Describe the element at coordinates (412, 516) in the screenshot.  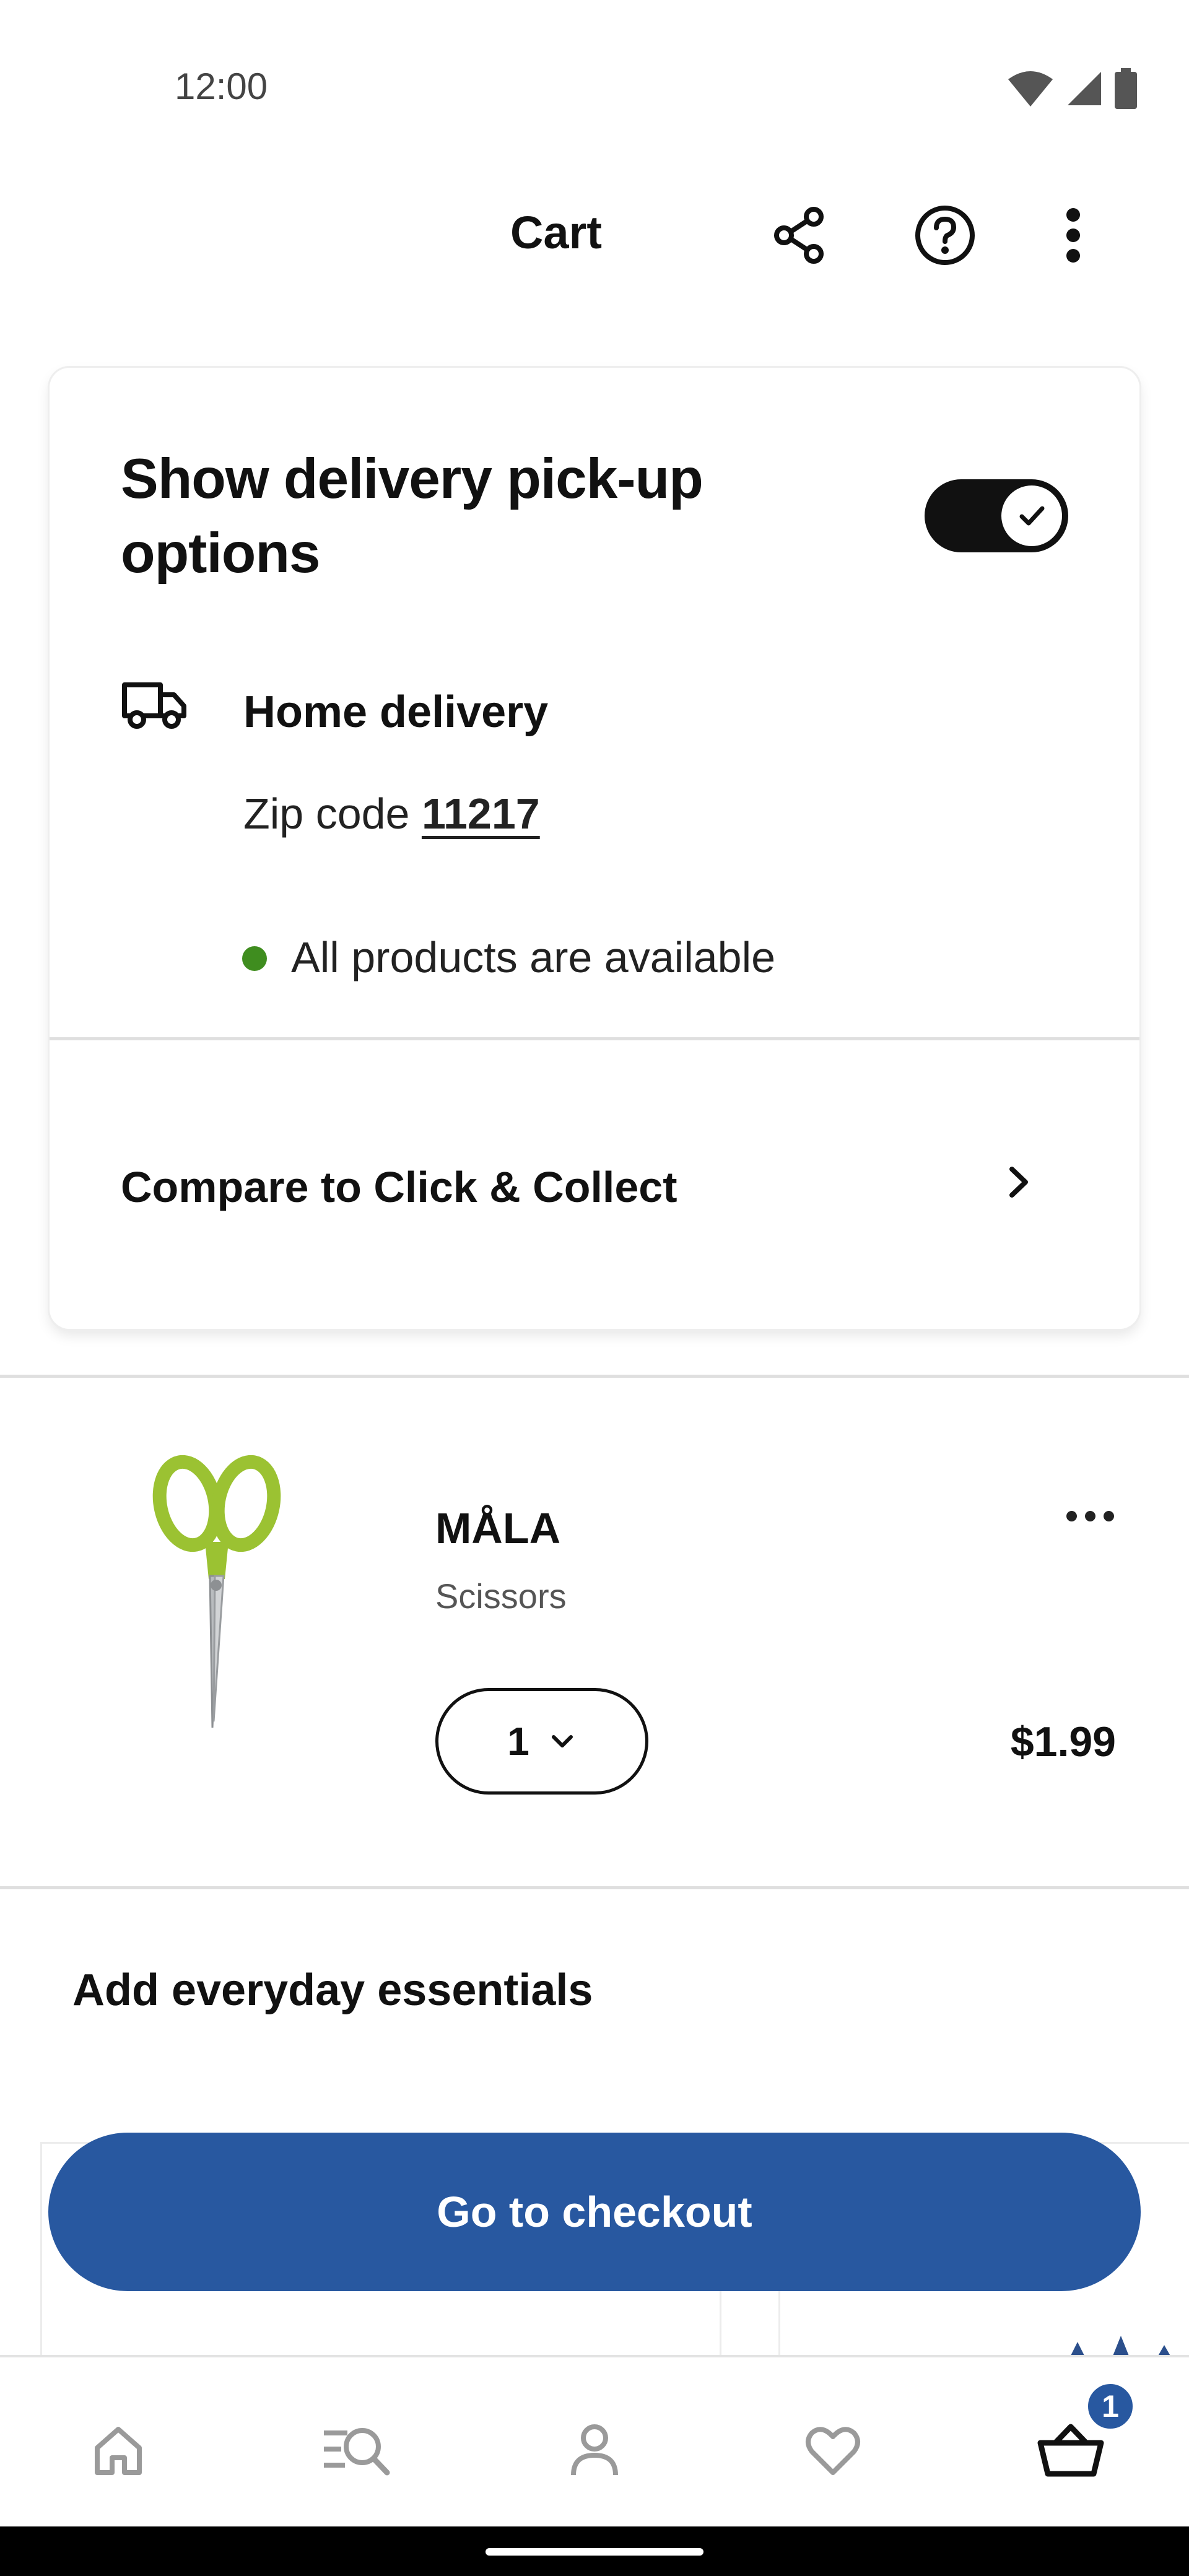
I see `delivery-card-title: Show delivery pick-up options` at that location.